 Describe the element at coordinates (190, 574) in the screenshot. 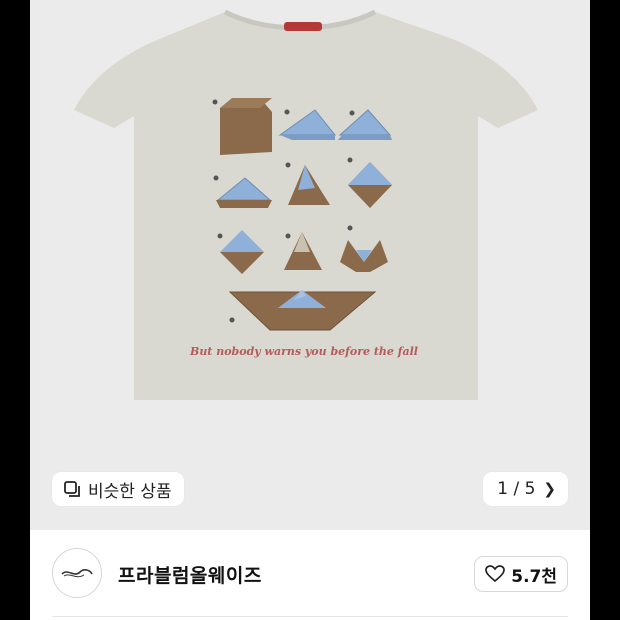

I see `shop-name: 프라블럼올웨이즈` at that location.